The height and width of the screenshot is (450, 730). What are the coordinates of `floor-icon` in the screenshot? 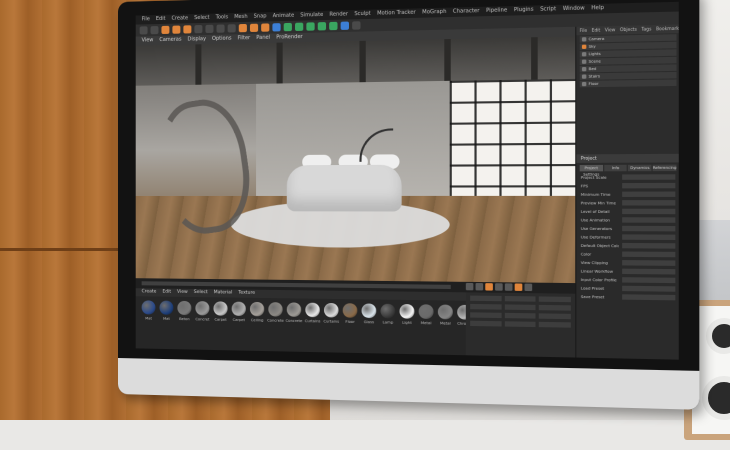 It's located at (333, 26).